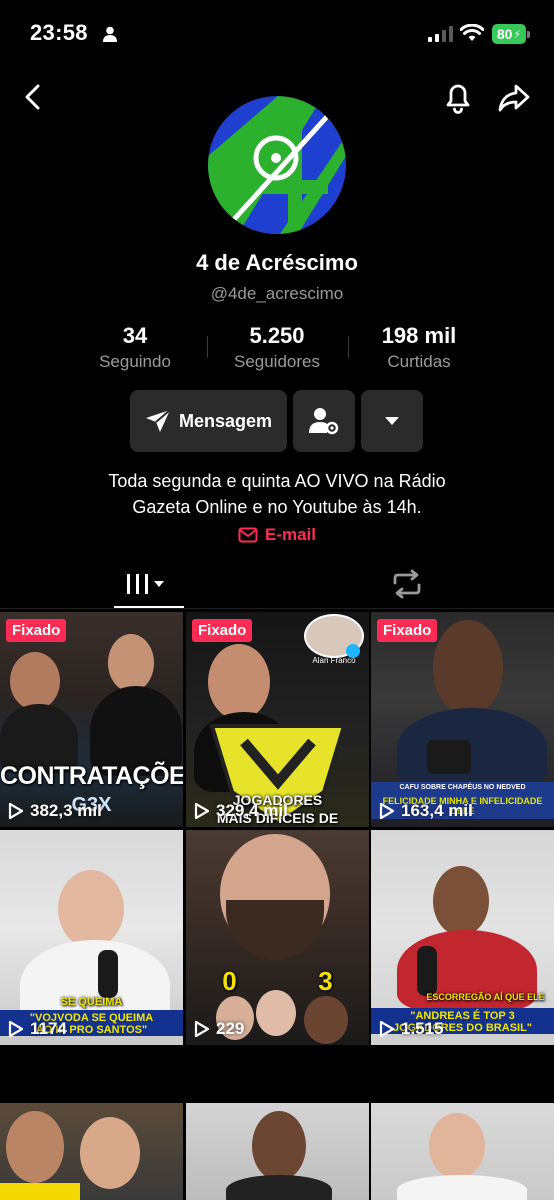  What do you see at coordinates (277, 335) in the screenshot?
I see `stat-followers-value: 5.250` at bounding box center [277, 335].